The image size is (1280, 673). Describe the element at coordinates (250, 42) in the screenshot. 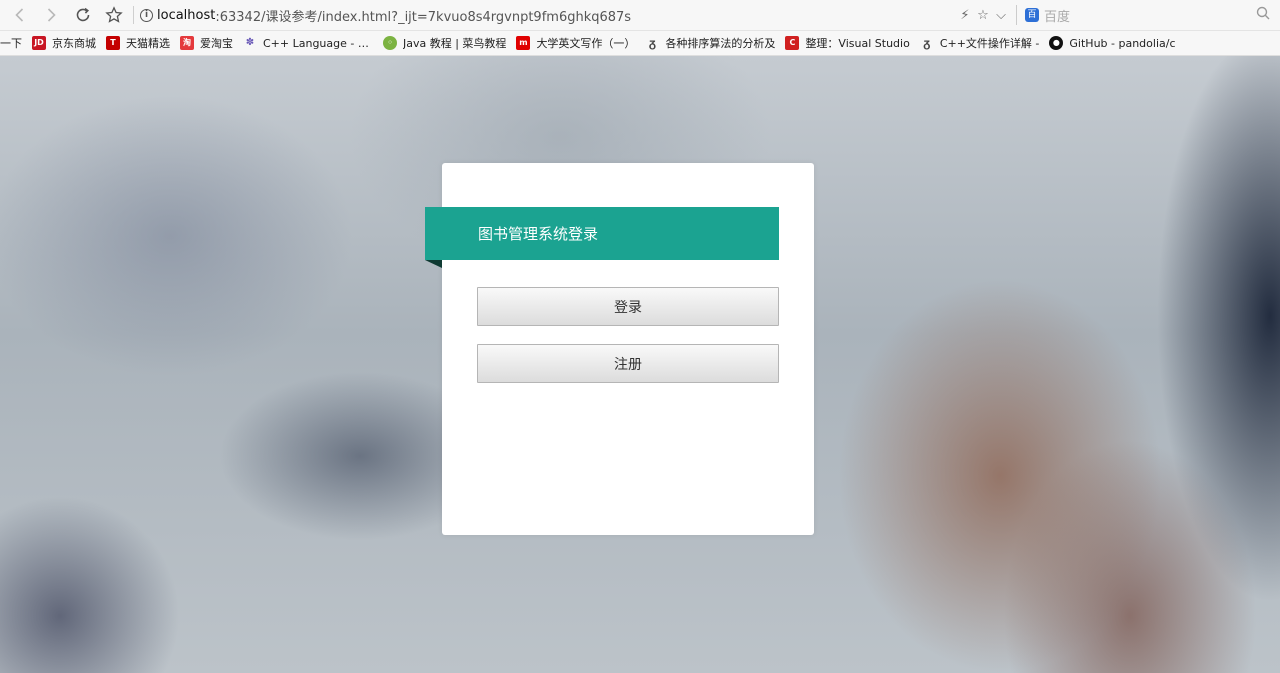

I see `cpp-icon: ✽` at that location.